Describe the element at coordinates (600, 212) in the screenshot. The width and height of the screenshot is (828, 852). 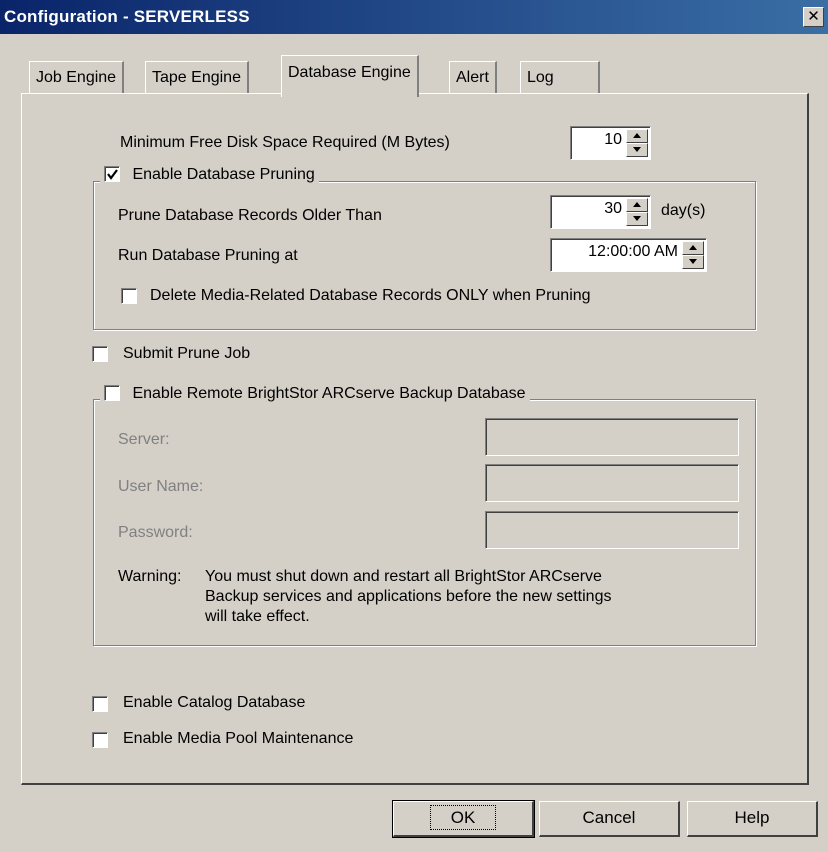
I see `prune-older-spinner: 30` at that location.